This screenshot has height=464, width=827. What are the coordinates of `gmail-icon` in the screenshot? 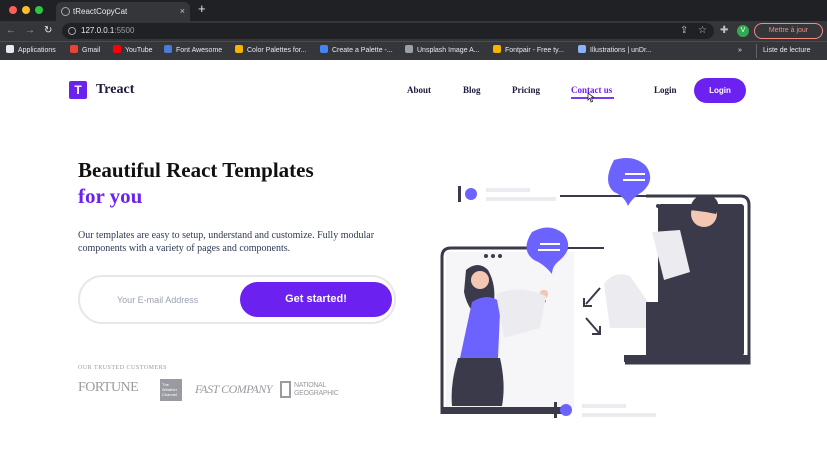 It's located at (74, 49).